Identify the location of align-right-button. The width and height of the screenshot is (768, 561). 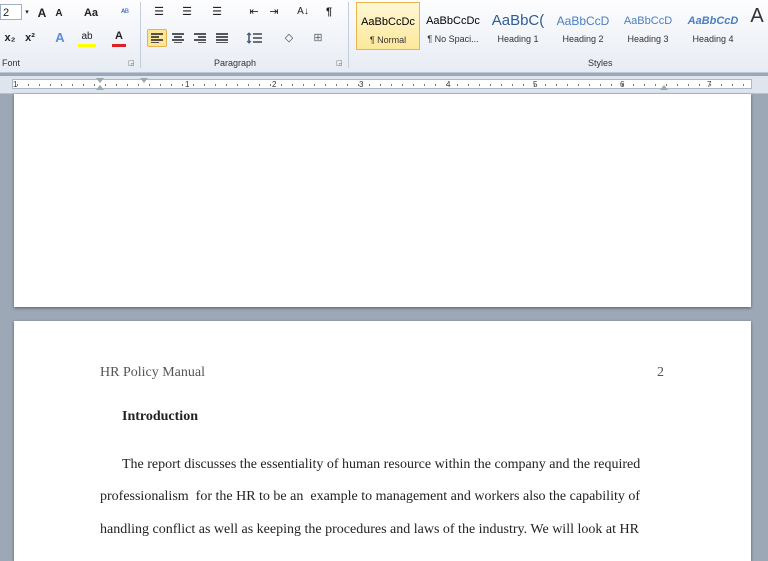
(200, 38).